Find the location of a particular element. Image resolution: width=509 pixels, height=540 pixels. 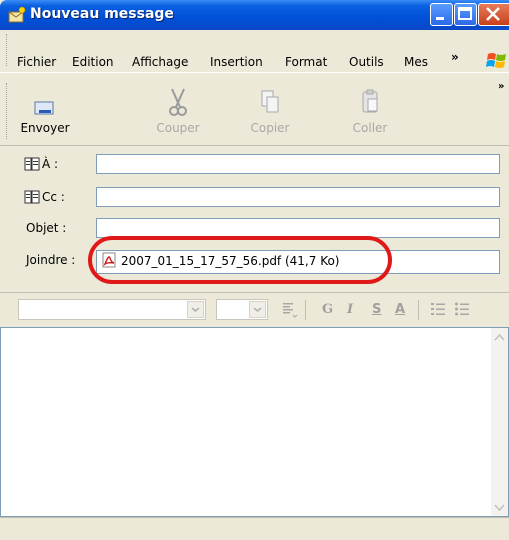

chevron-up-icon is located at coordinates (499, 337).